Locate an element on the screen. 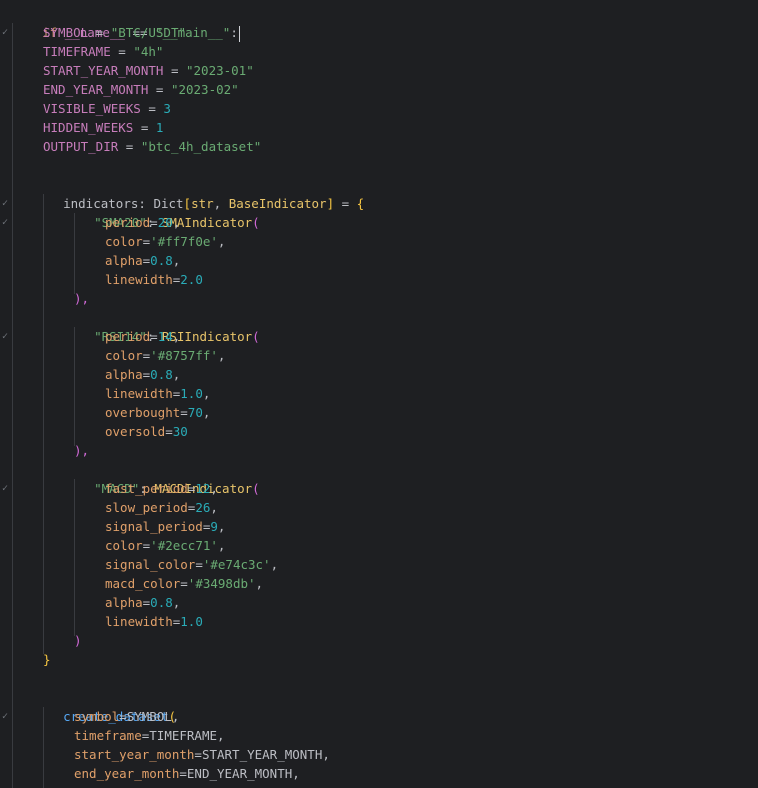  code-line: timeframe=TIMEFRAME, is located at coordinates (379, 735).